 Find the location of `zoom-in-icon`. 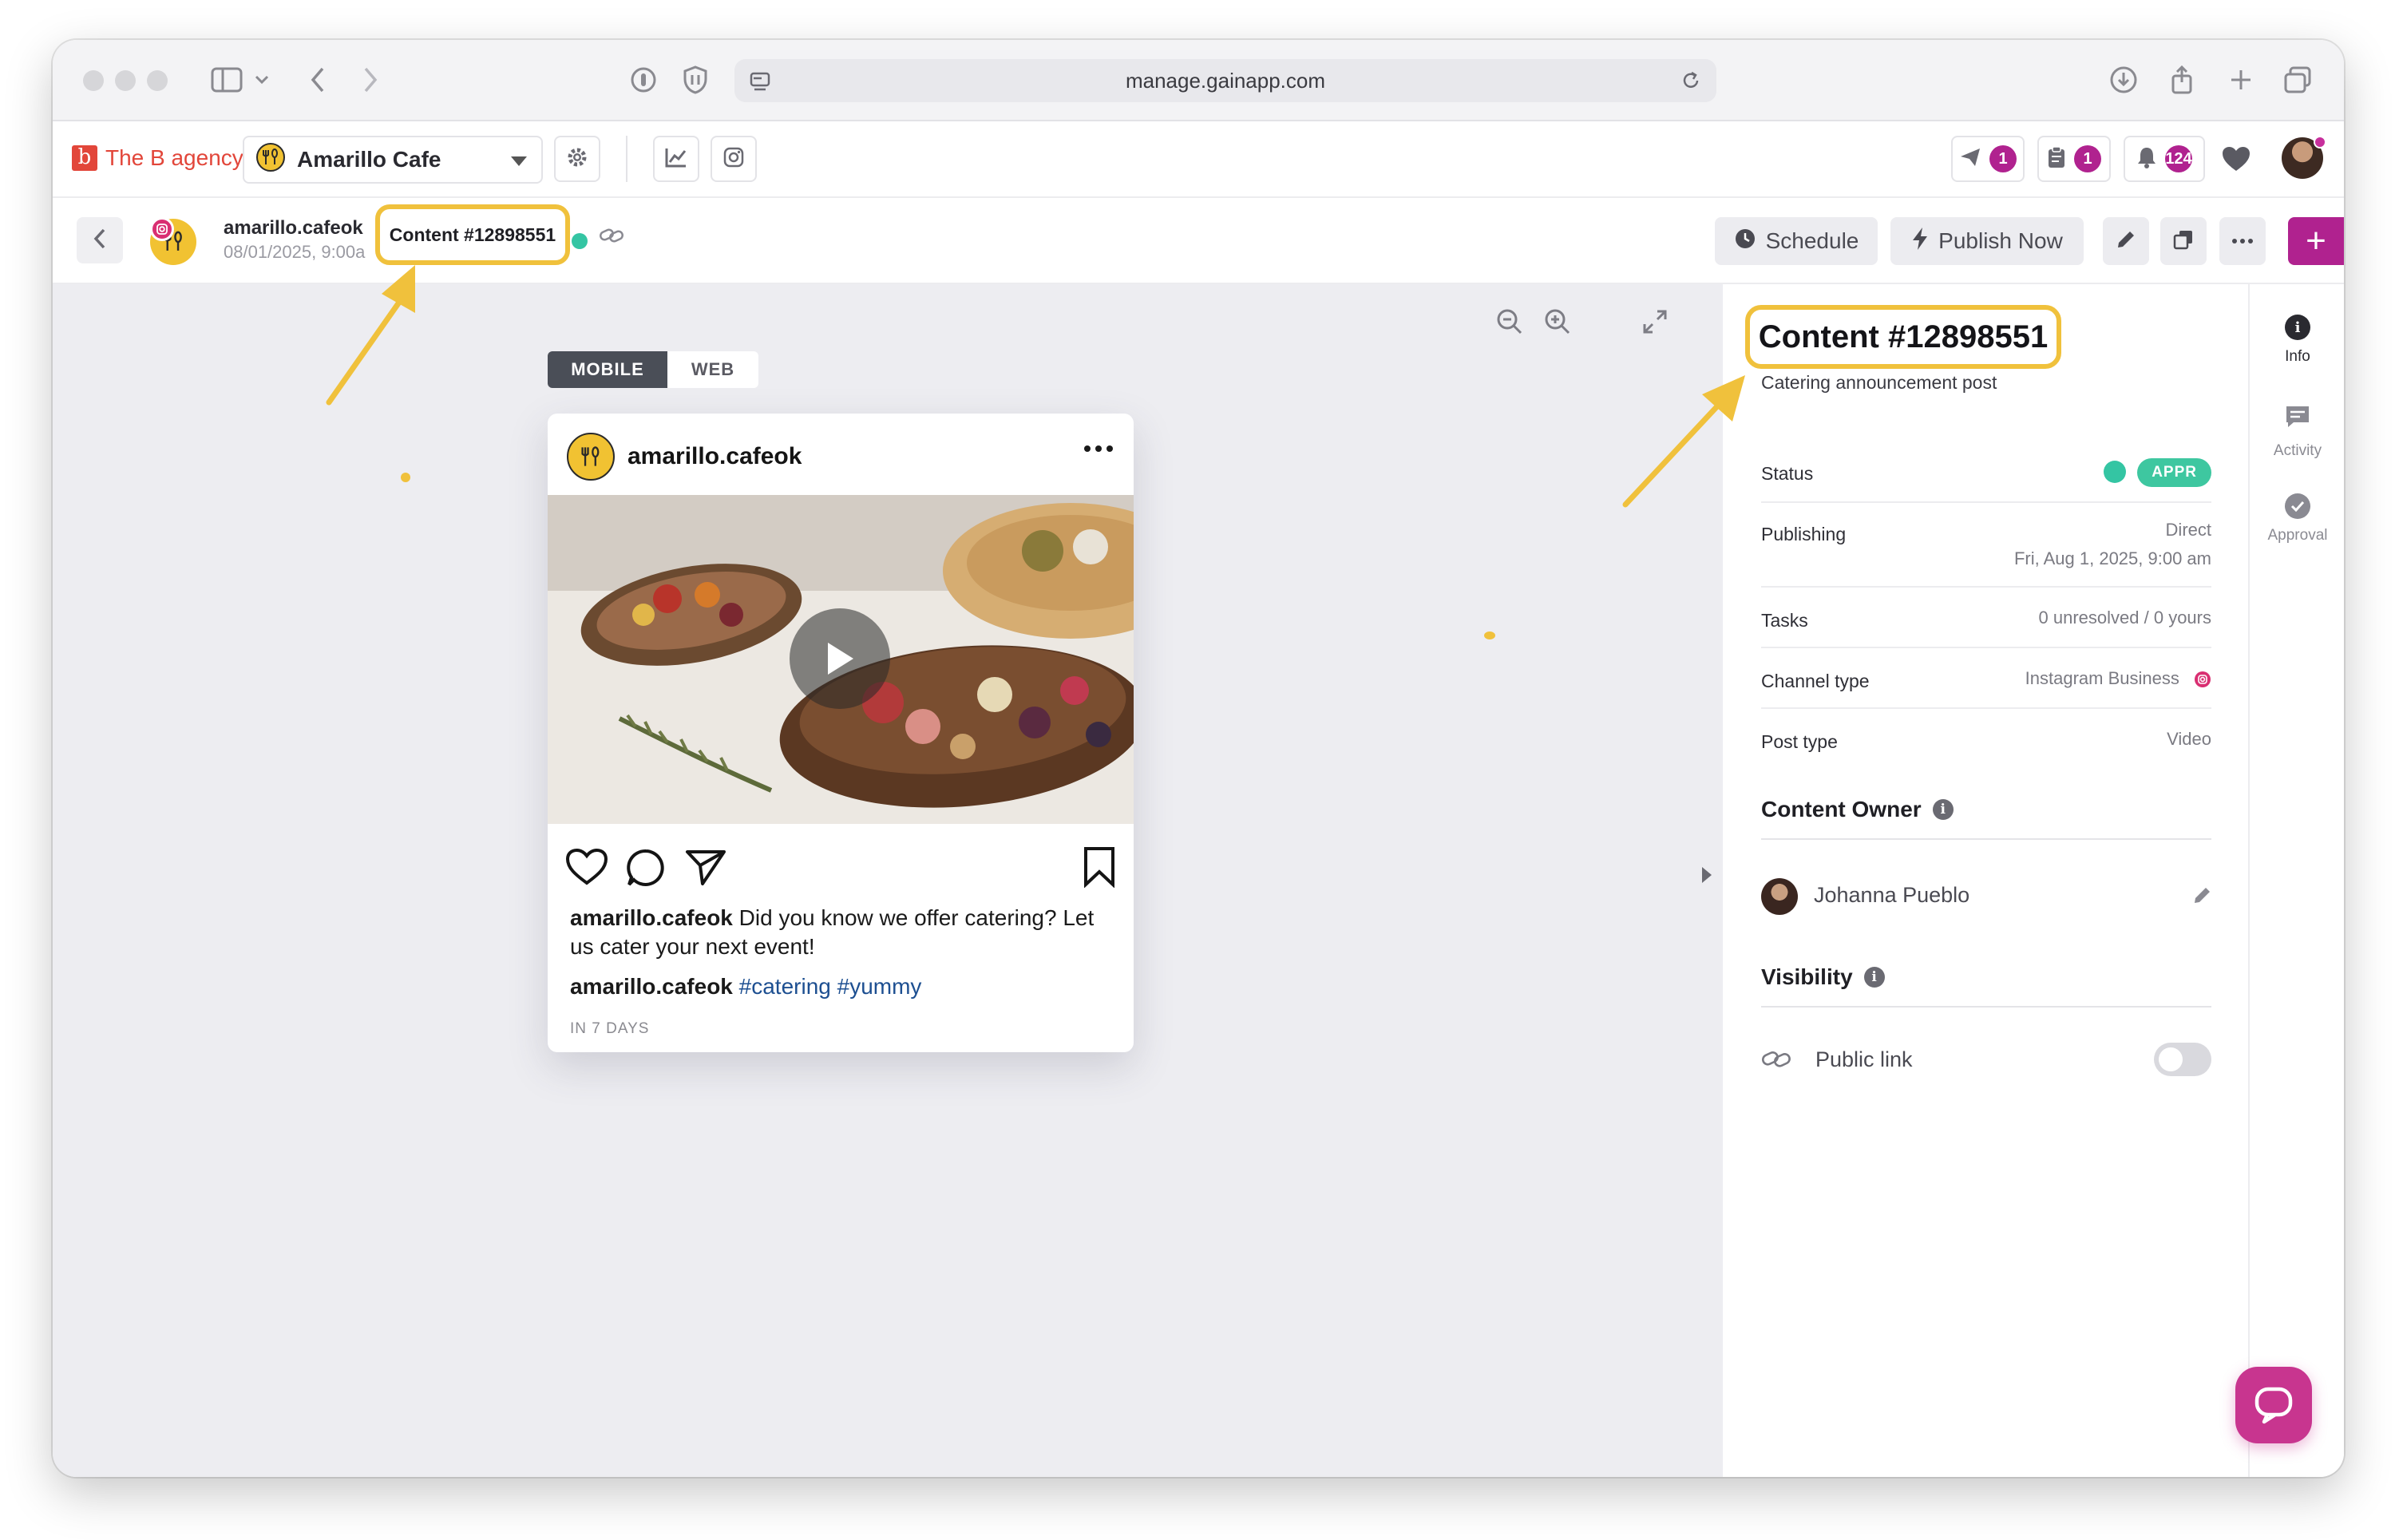

zoom-in-icon is located at coordinates (1557, 323).